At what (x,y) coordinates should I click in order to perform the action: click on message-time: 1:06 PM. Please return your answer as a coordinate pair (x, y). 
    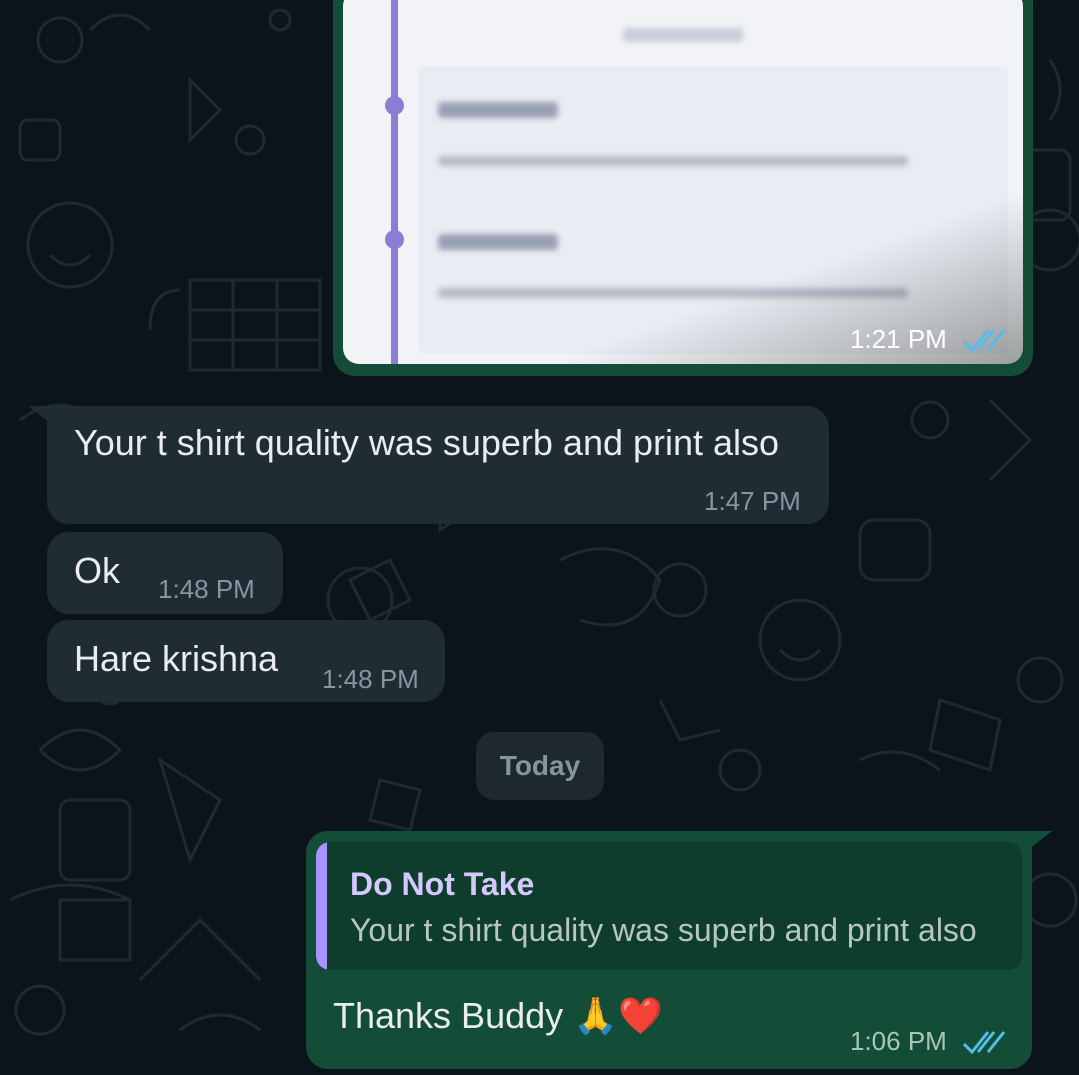
    Looking at the image, I should click on (898, 1041).